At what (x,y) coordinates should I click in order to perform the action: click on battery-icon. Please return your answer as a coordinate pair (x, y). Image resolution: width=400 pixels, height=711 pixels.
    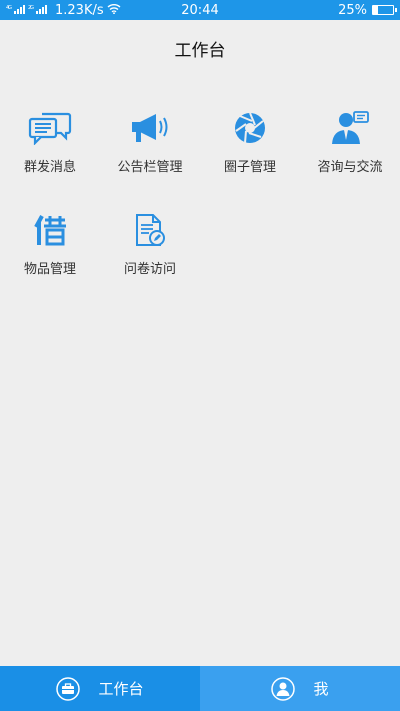
    Looking at the image, I should click on (384, 10).